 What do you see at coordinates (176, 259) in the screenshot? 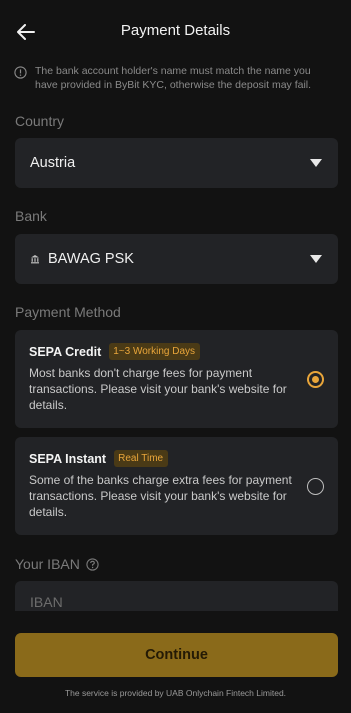
I see `bank-select: BAWAG PSK` at bounding box center [176, 259].